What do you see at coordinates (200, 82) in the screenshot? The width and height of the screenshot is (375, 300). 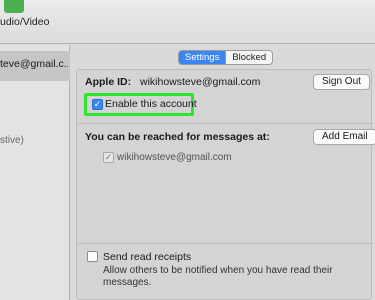 I see `apple-id-value: wikihowsteve@gmail.com` at bounding box center [200, 82].